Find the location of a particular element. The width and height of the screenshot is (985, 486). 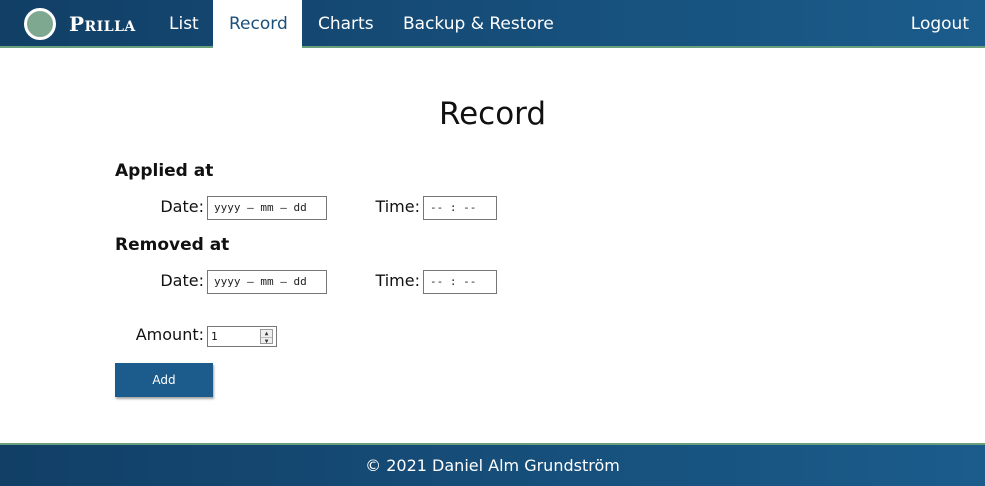

amount-label: Amount: is located at coordinates (169, 334).